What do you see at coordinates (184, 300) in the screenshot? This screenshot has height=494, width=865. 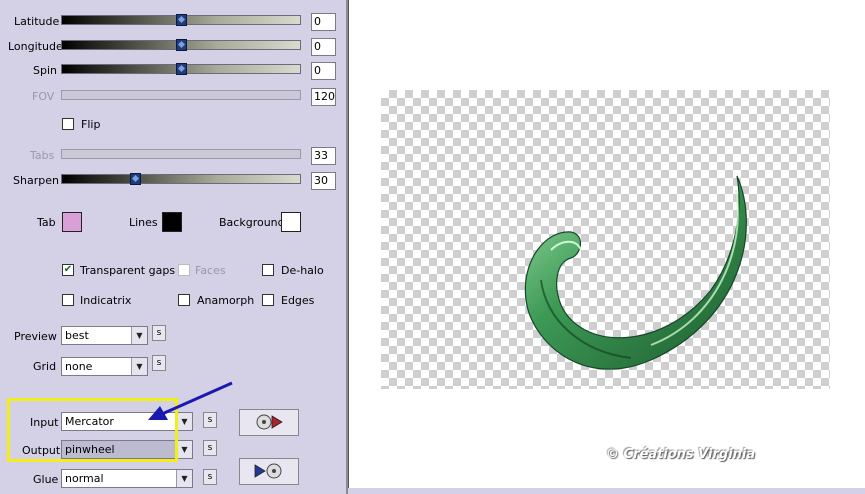 I see `anamorph-checkbox` at bounding box center [184, 300].